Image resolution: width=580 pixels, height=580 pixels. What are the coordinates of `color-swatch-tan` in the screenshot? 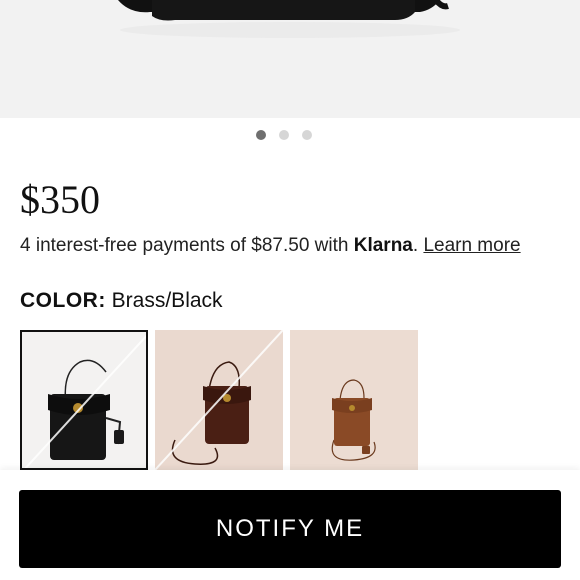 It's located at (354, 400).